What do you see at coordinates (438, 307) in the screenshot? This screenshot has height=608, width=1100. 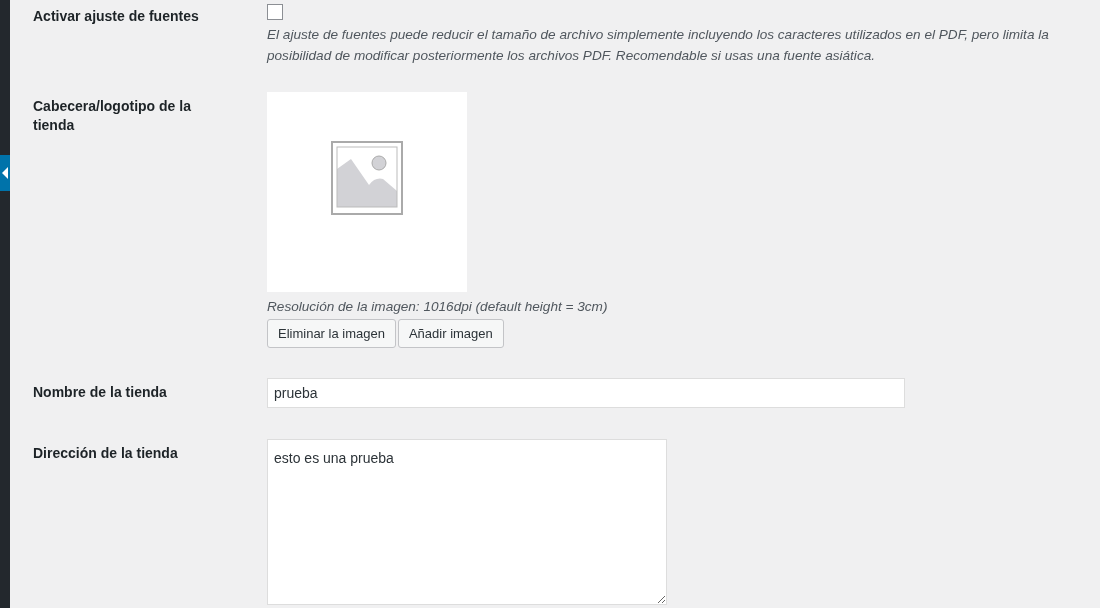 I see `description: Resolución de la imagen: 1016dpi (default height = 3cm)` at bounding box center [438, 307].